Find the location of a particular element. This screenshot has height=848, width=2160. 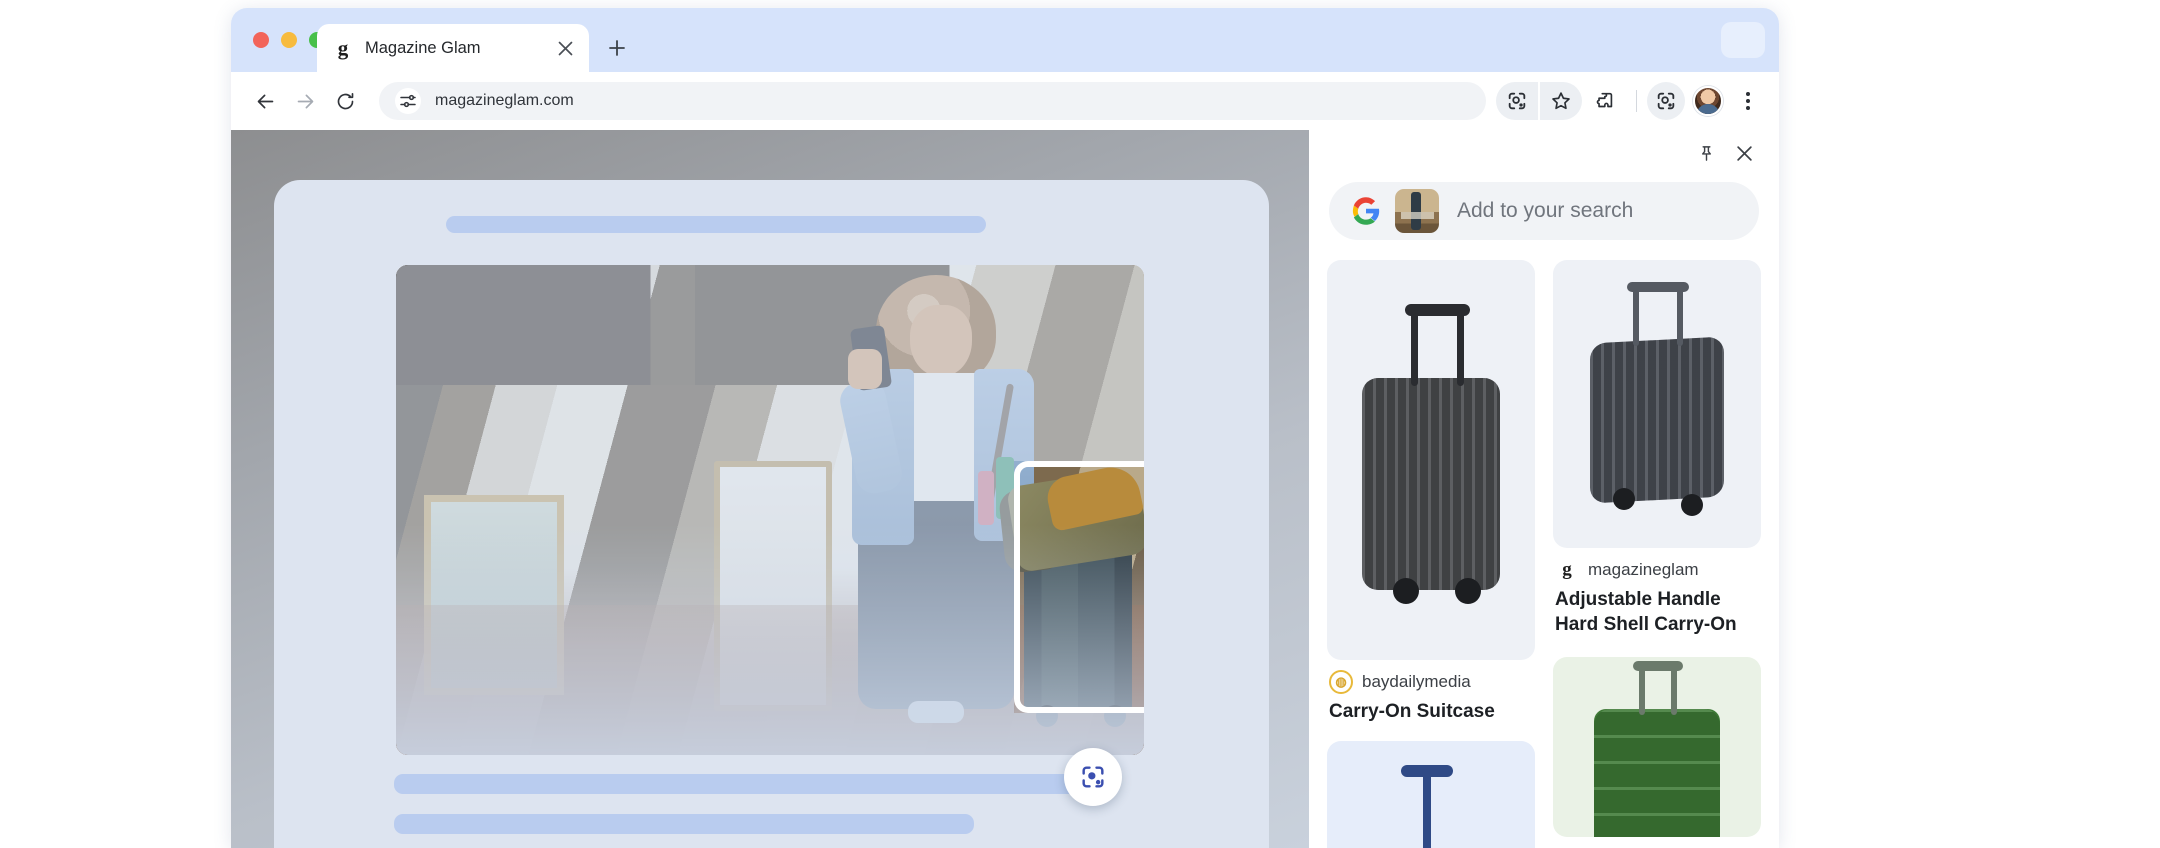

tab-strip: g Magazine Glam is located at coordinates (1005, 40).